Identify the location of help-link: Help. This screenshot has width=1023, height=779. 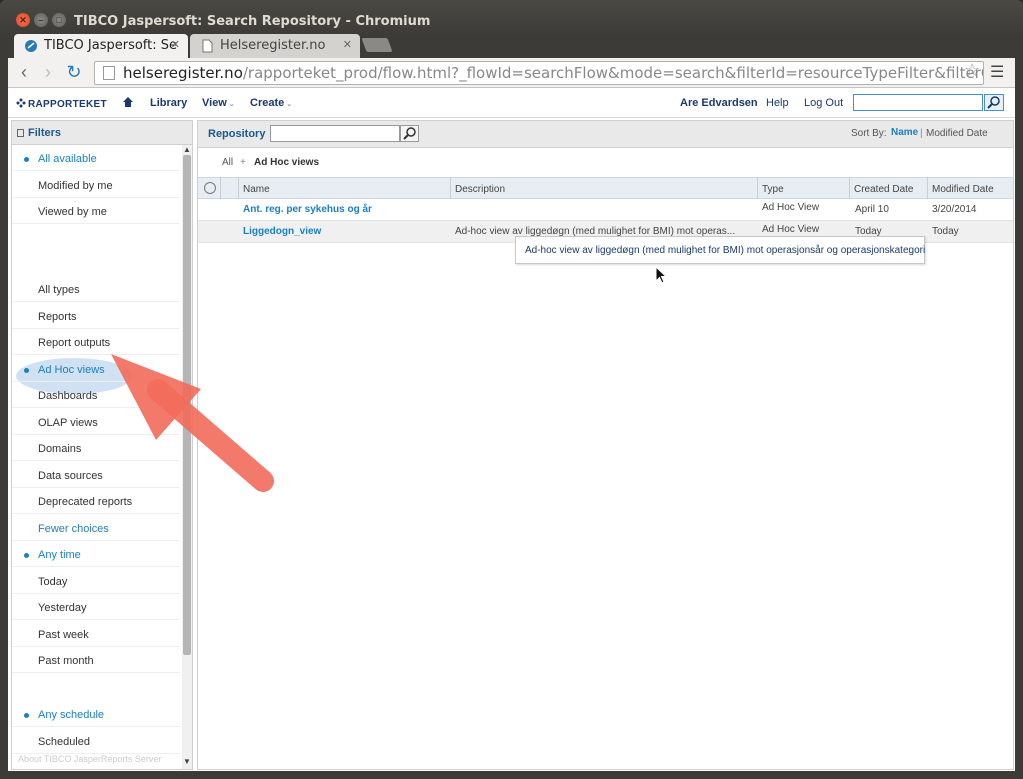
(777, 103).